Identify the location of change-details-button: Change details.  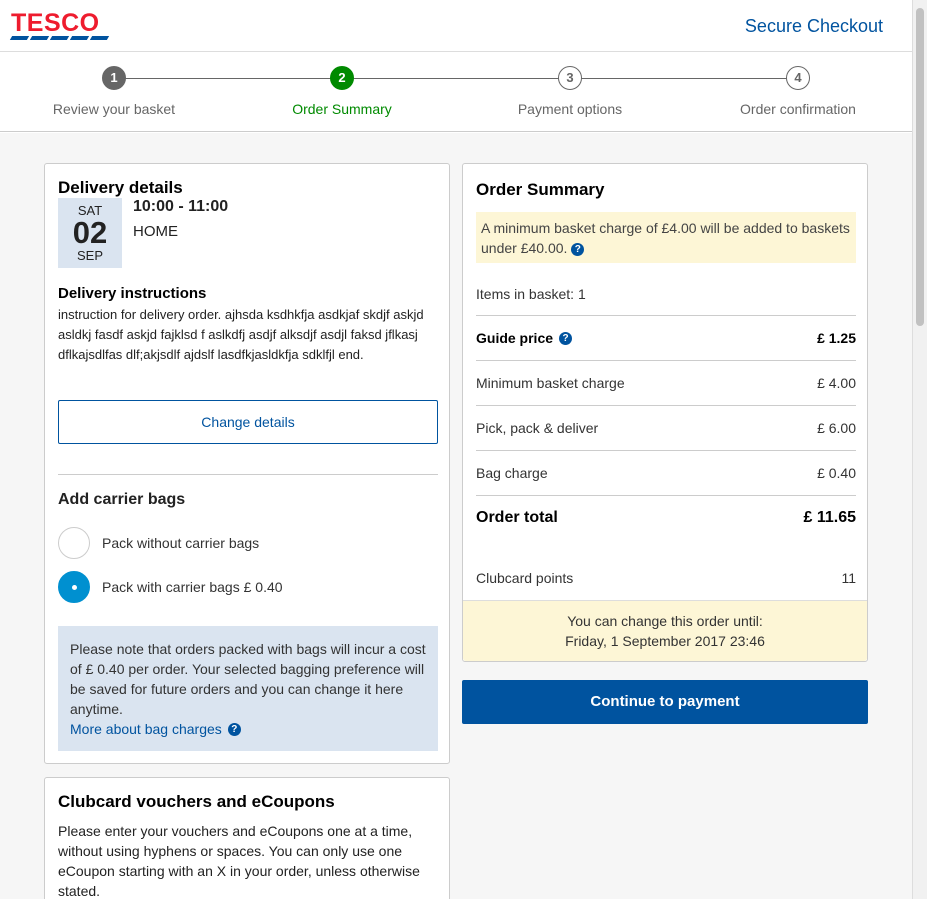
(248, 422).